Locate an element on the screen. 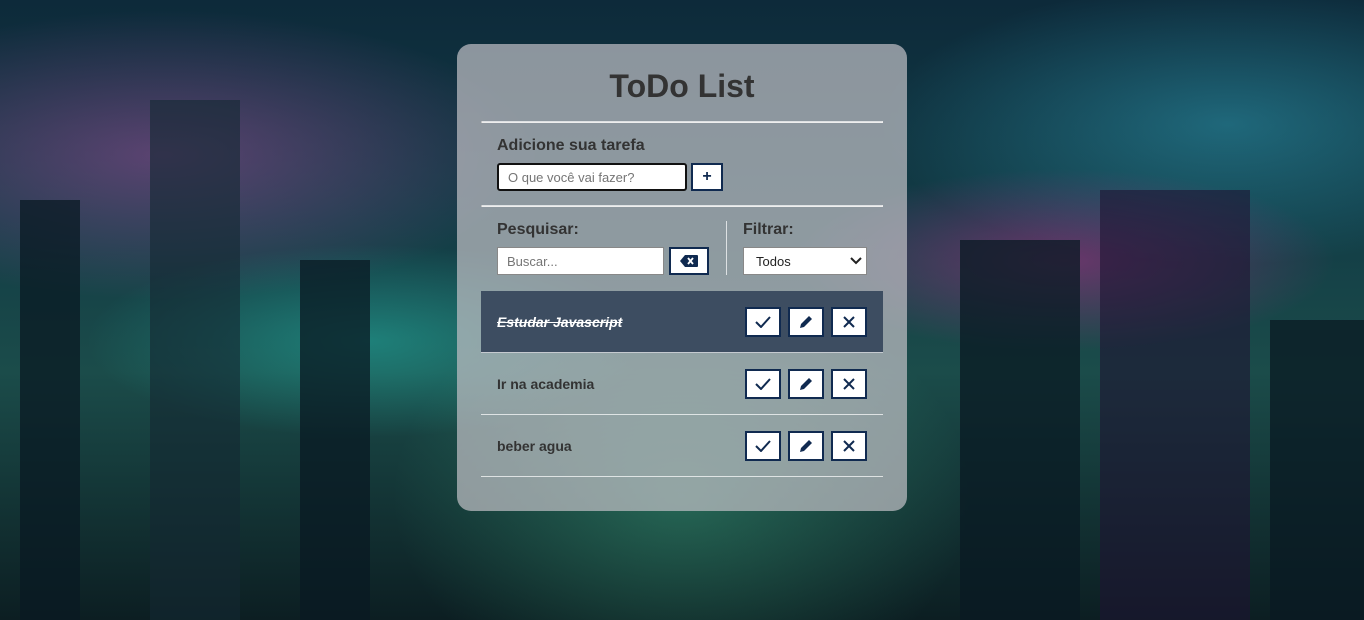 The image size is (1364, 620). search-input is located at coordinates (580, 261).